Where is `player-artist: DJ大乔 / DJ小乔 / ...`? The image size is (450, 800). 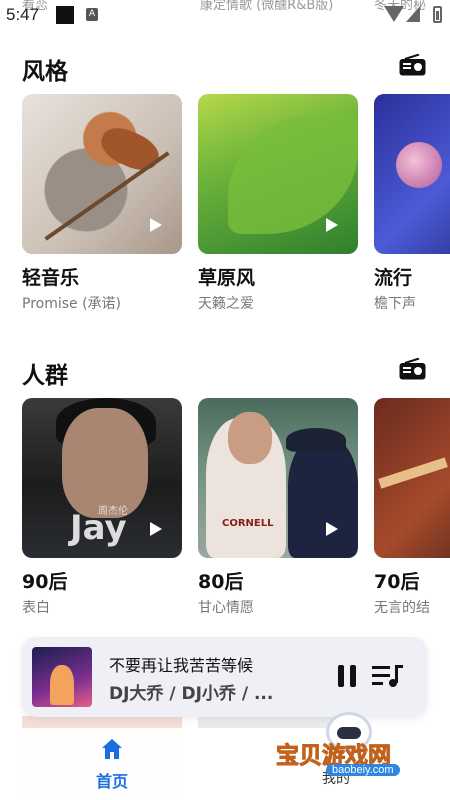 player-artist: DJ大乔 / DJ小乔 / ... is located at coordinates (191, 694).